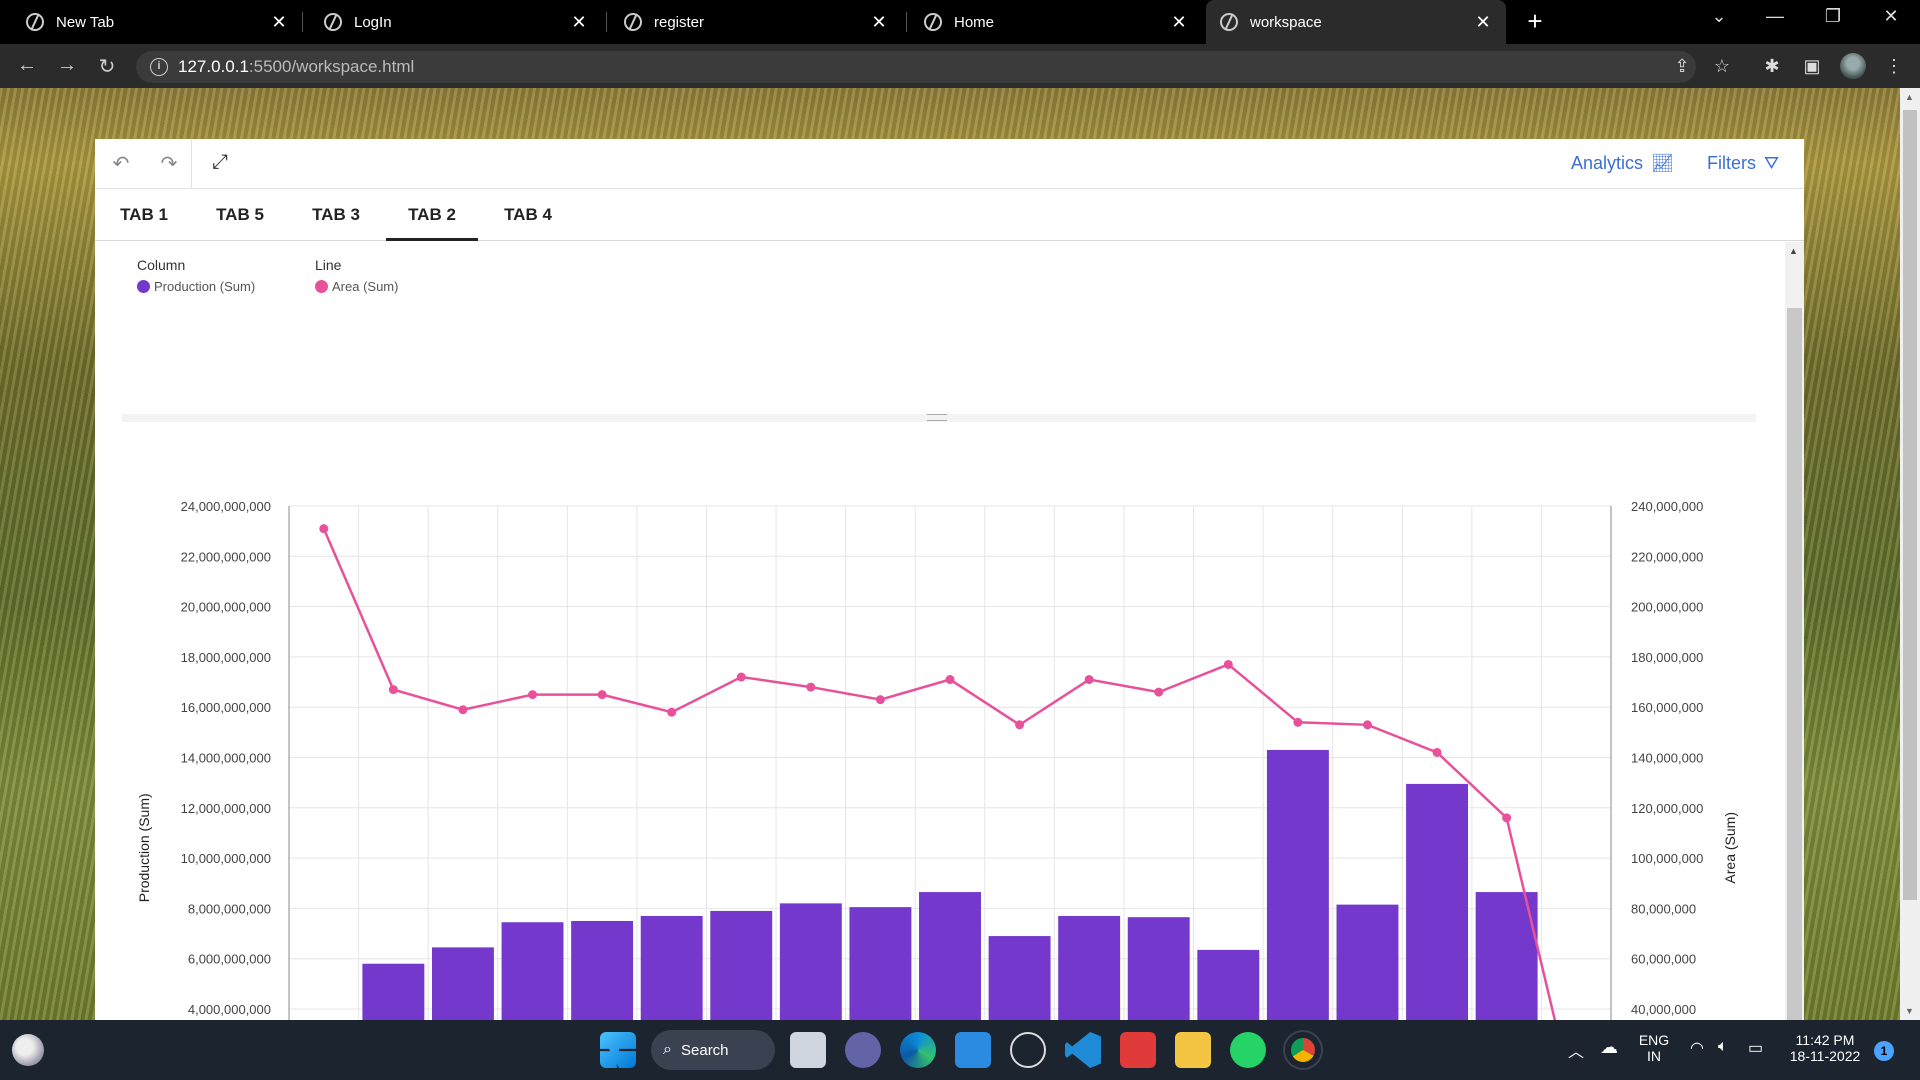 The image size is (1920, 1080). What do you see at coordinates (1731, 163) in the screenshot?
I see `filters-label: Filters` at bounding box center [1731, 163].